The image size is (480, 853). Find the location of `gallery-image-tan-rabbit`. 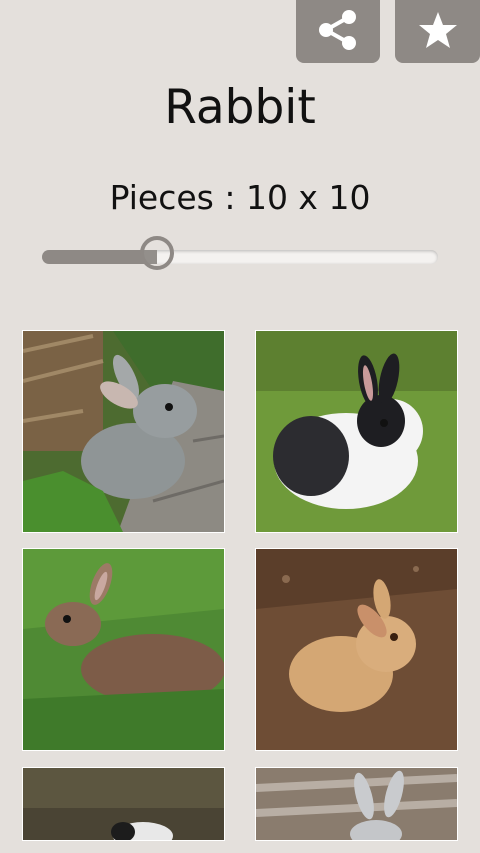

gallery-image-tan-rabbit is located at coordinates (356, 649).